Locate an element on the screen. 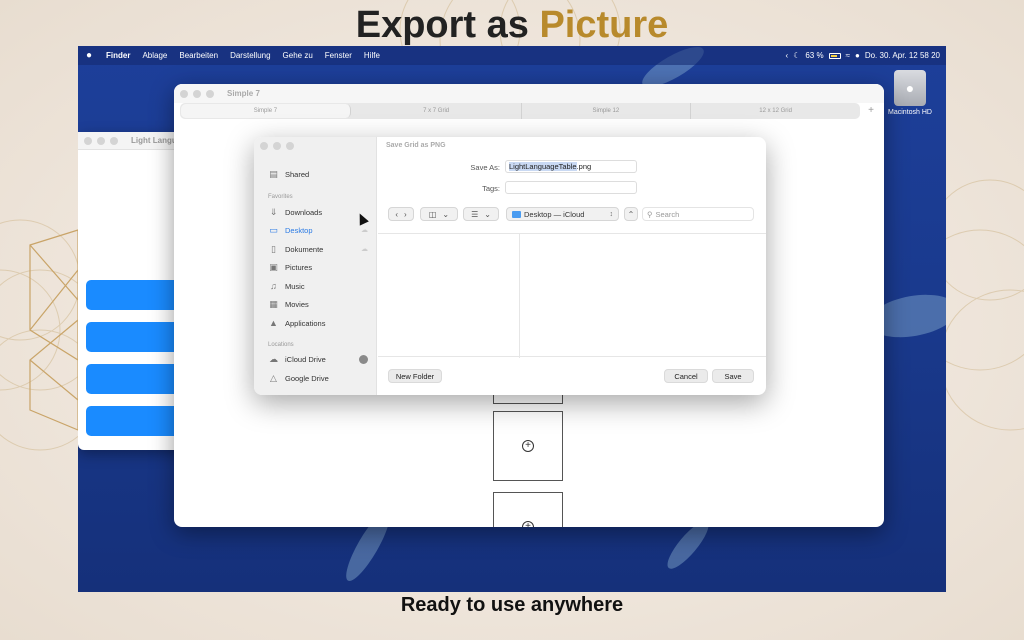 This screenshot has height=640, width=1024. tags-label: Tags: is located at coordinates (491, 188).